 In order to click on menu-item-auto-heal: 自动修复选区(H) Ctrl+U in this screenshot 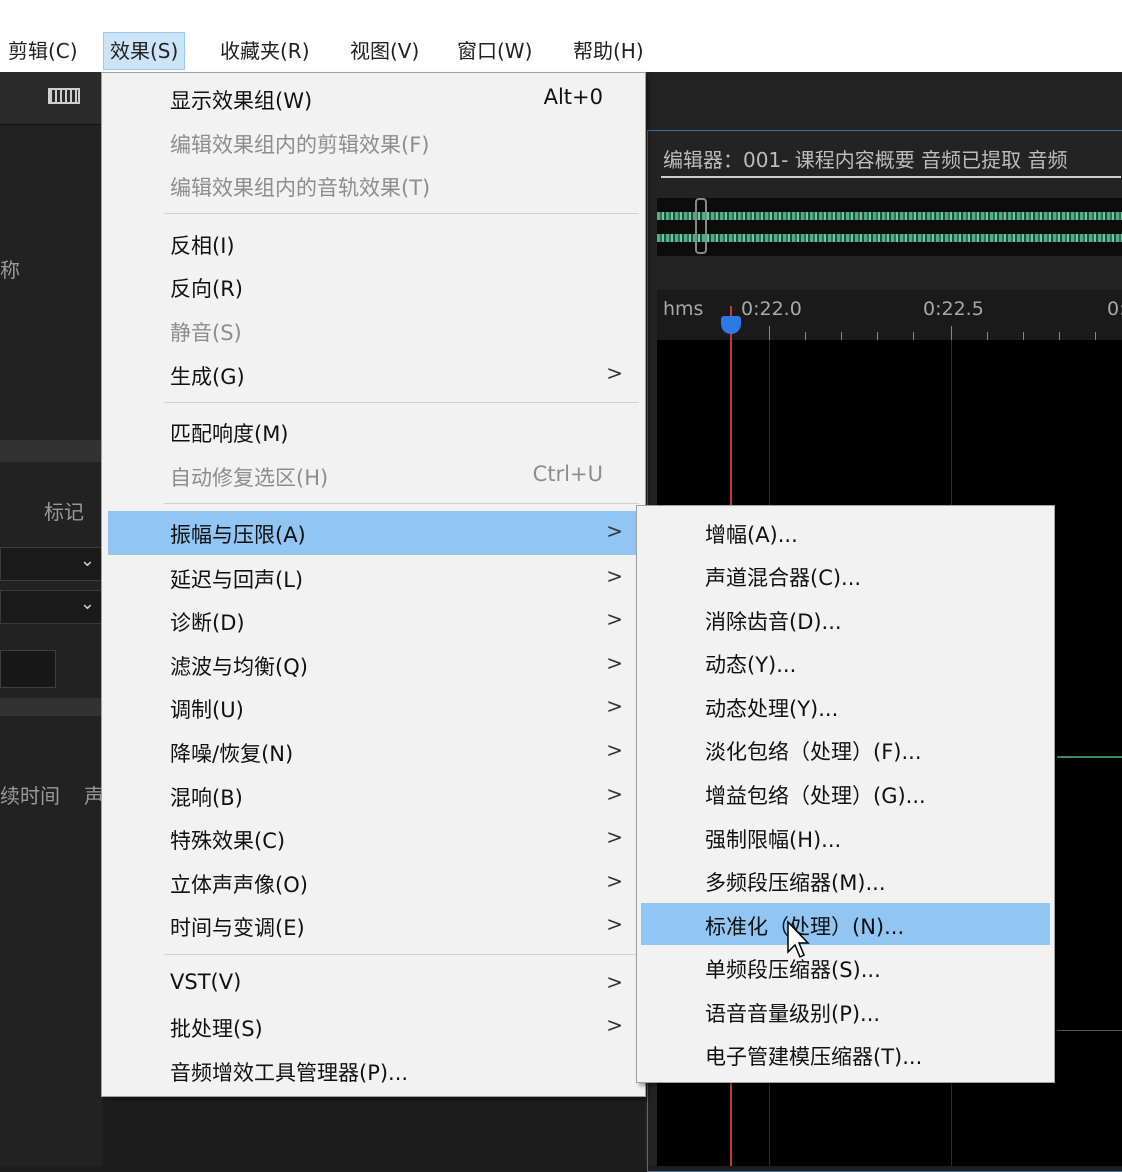, I will do `click(386, 476)`.